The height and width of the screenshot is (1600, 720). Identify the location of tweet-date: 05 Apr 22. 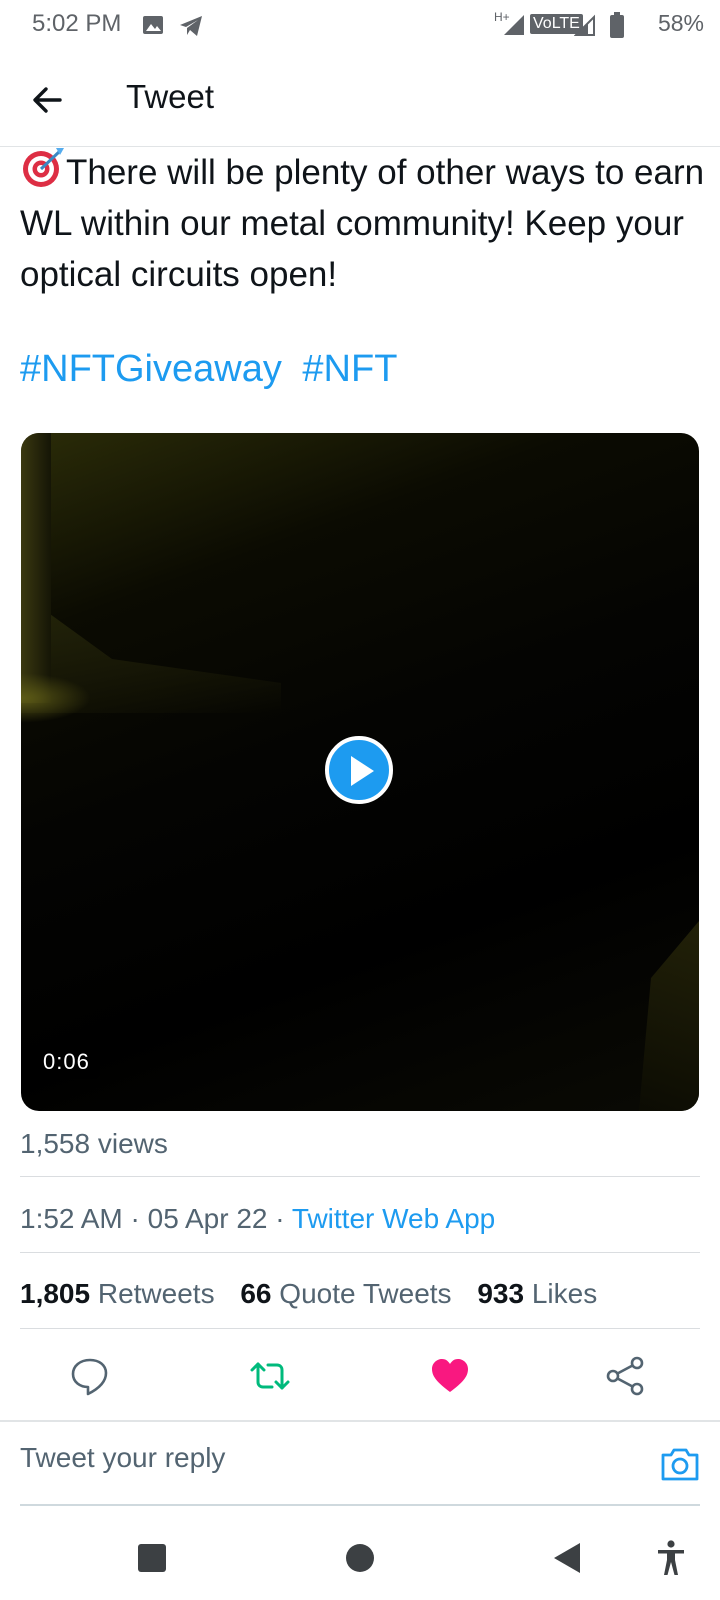
(207, 1218).